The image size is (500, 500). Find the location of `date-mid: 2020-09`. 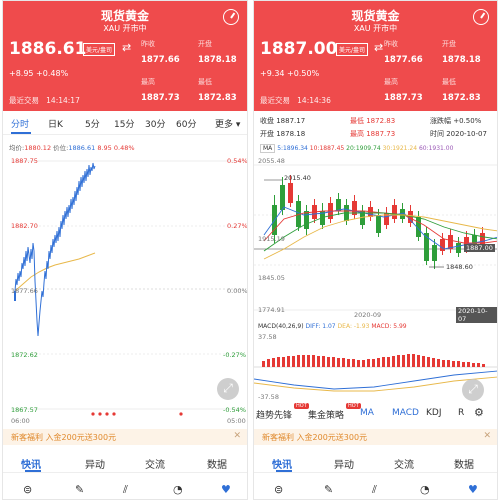

date-mid: 2020-09 is located at coordinates (368, 315).